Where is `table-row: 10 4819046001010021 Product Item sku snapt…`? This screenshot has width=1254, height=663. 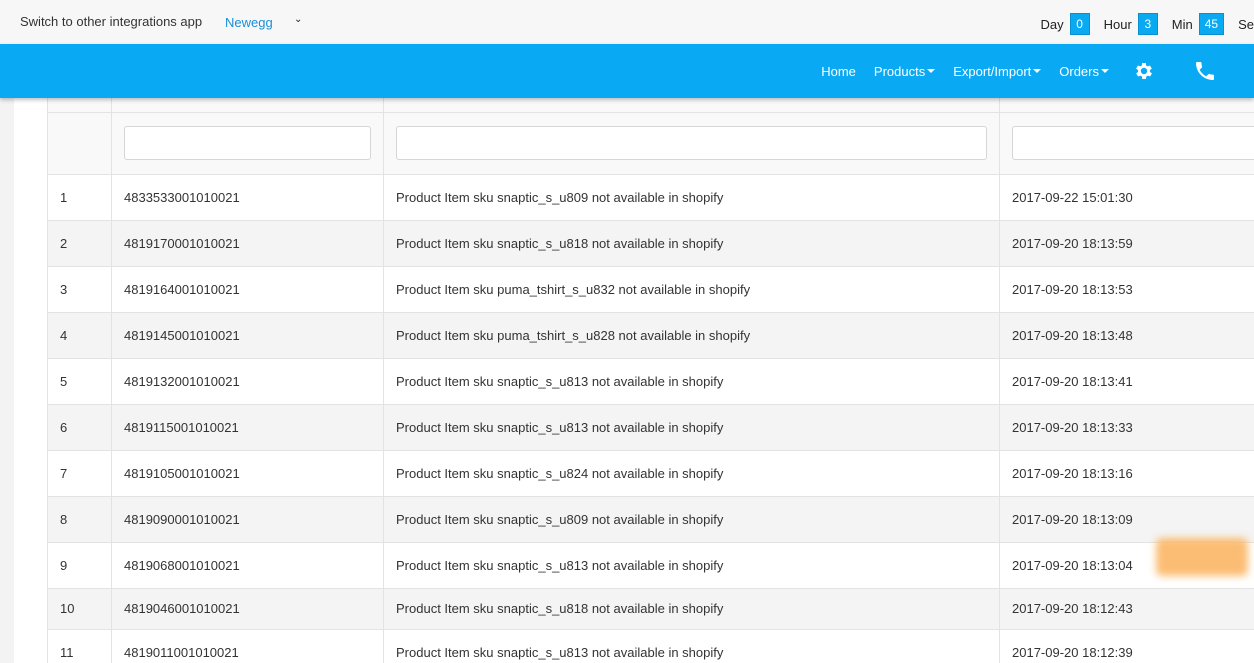
table-row: 10 4819046001010021 Product Item sku snapt… is located at coordinates (650, 609).